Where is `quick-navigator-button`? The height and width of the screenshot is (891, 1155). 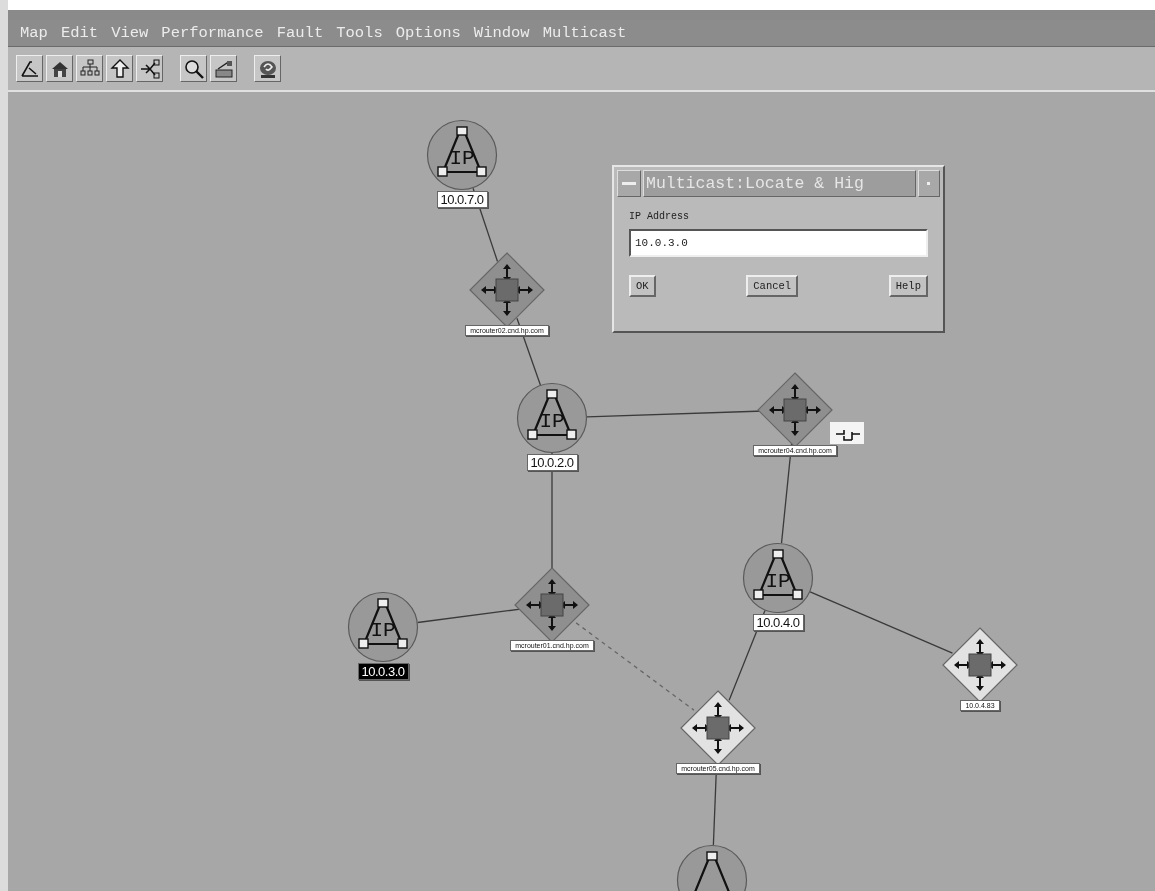 quick-navigator-button is located at coordinates (149, 68).